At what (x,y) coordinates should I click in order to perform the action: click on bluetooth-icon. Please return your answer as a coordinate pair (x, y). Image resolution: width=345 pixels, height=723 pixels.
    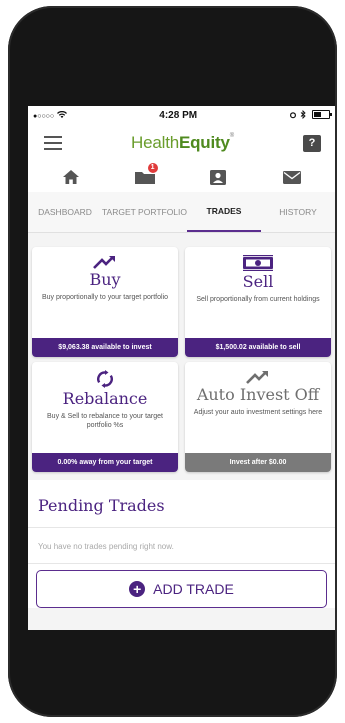
    Looking at the image, I should click on (303, 115).